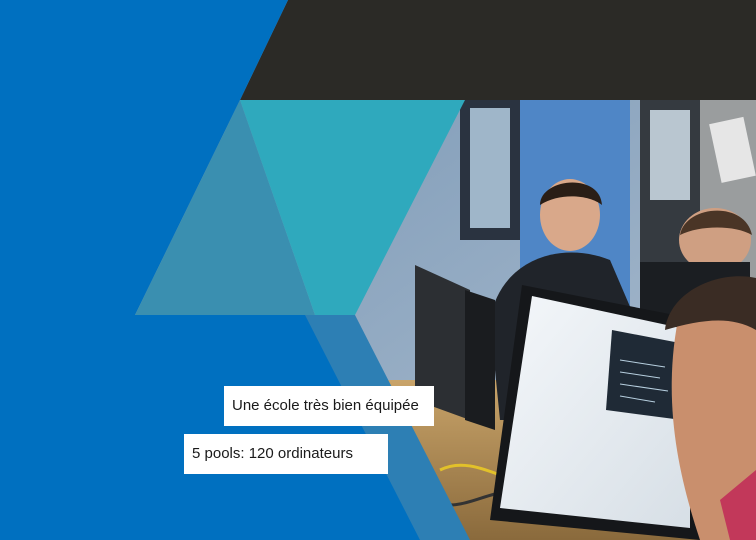 Image resolution: width=756 pixels, height=540 pixels. I want to click on caption-equipment: Une école très bien équipée, so click(329, 406).